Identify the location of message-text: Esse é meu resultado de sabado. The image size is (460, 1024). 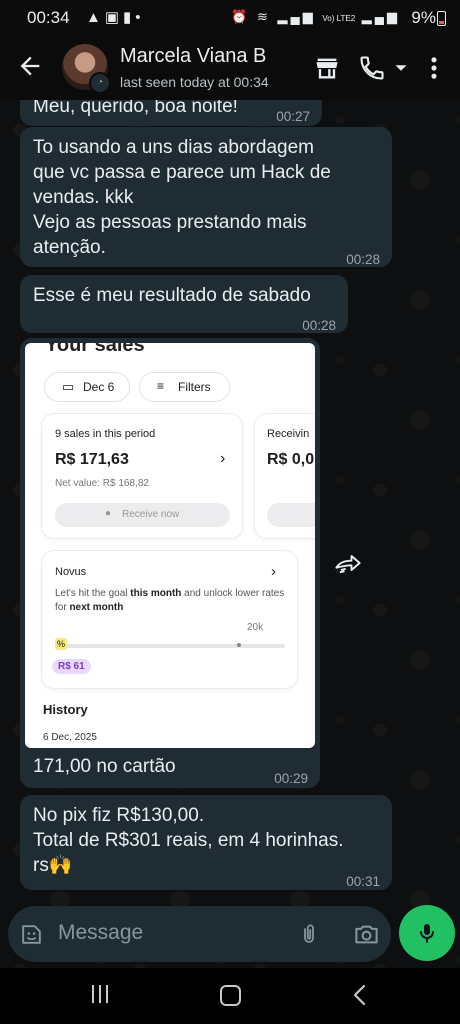
(172, 295).